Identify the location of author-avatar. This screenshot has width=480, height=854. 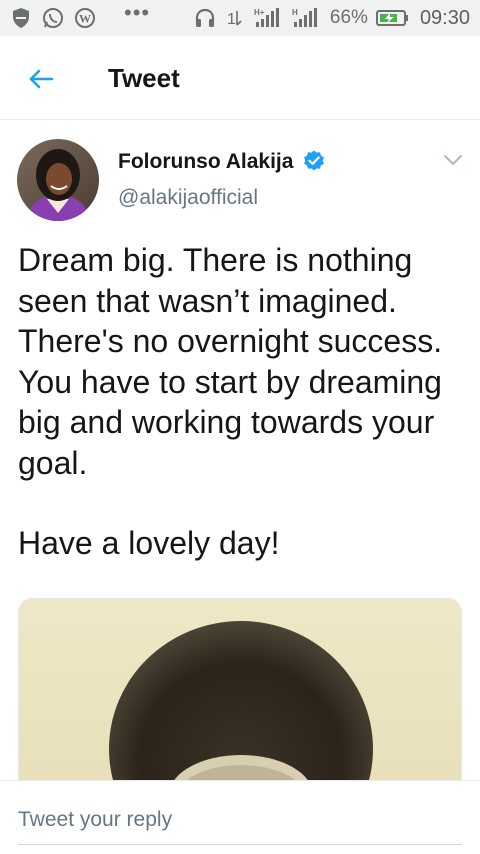
(58, 180).